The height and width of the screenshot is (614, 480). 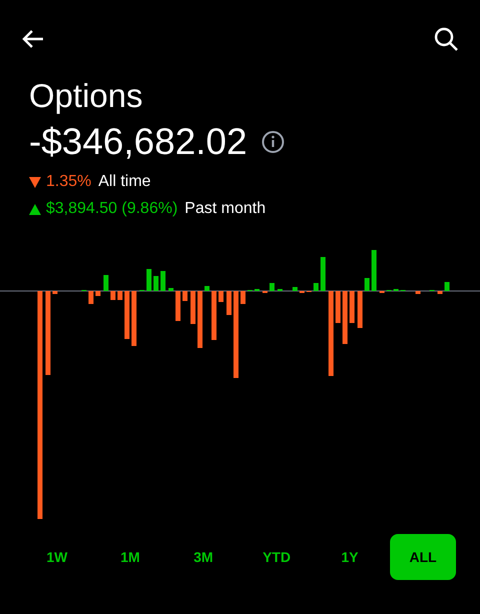 What do you see at coordinates (277, 557) in the screenshot?
I see `time-range-tab: YTD` at bounding box center [277, 557].